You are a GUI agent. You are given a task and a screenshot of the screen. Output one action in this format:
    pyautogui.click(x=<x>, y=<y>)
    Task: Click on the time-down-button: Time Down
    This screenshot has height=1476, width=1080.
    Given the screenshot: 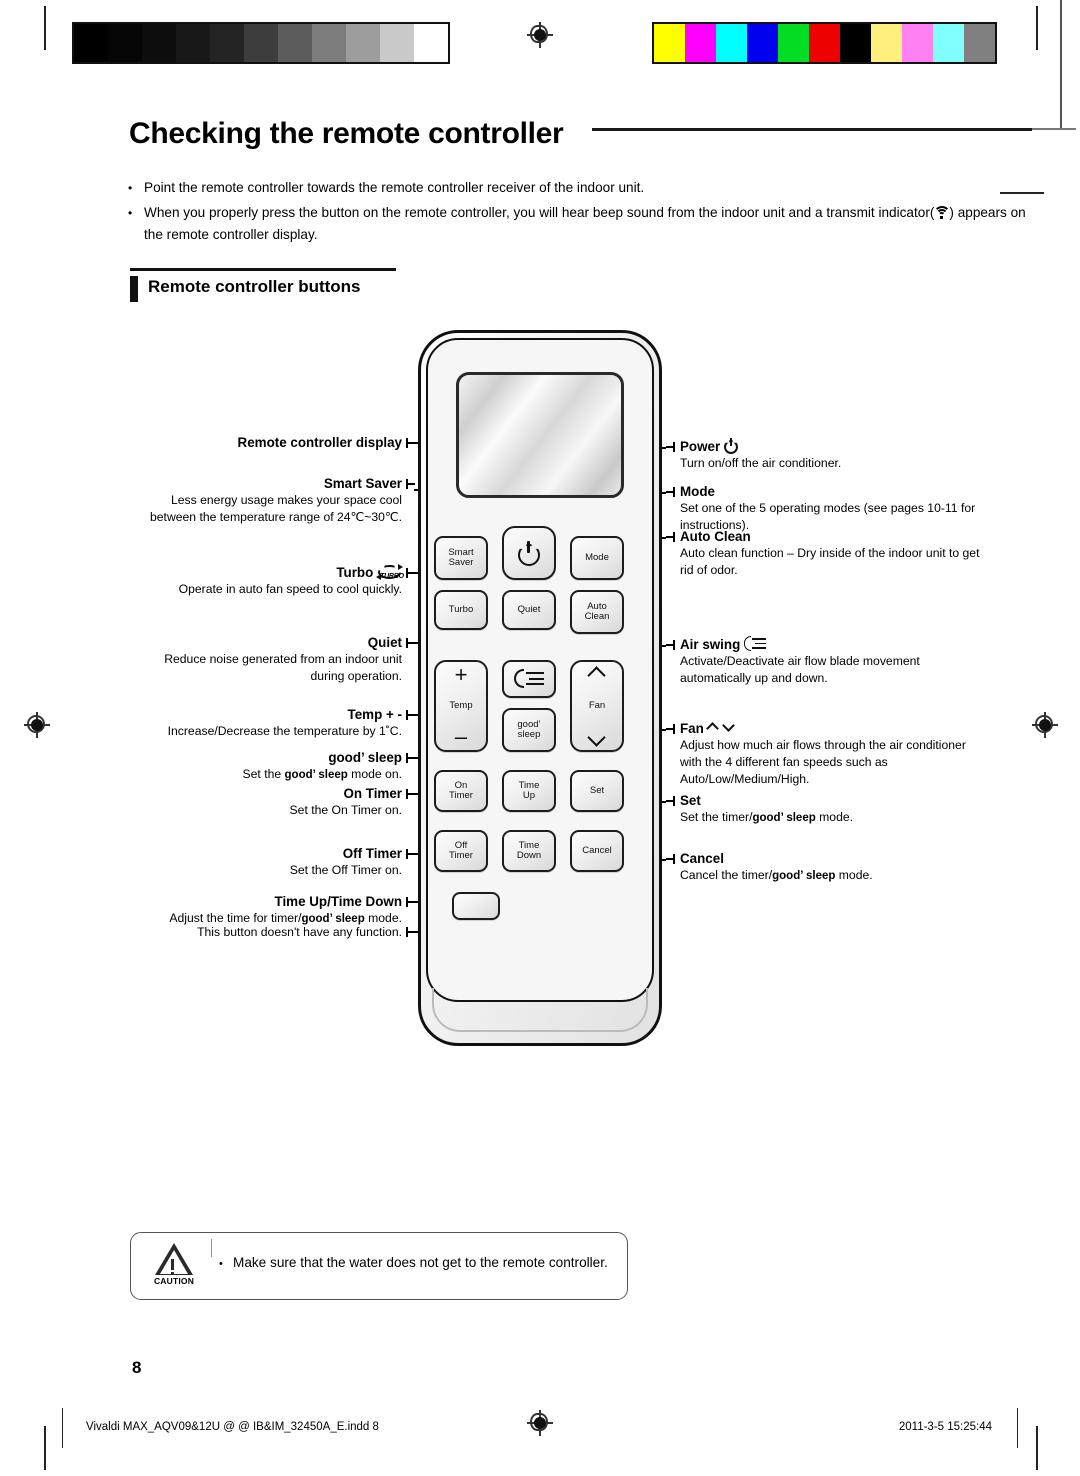 What is the action you would take?
    pyautogui.click(x=529, y=851)
    